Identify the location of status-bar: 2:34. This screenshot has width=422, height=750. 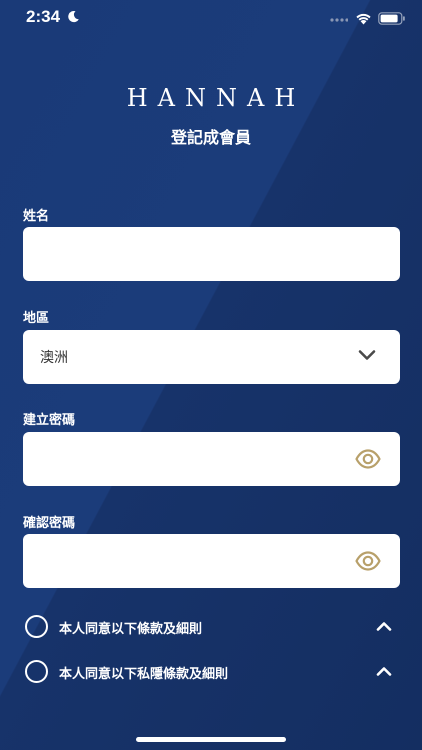
(211, 18).